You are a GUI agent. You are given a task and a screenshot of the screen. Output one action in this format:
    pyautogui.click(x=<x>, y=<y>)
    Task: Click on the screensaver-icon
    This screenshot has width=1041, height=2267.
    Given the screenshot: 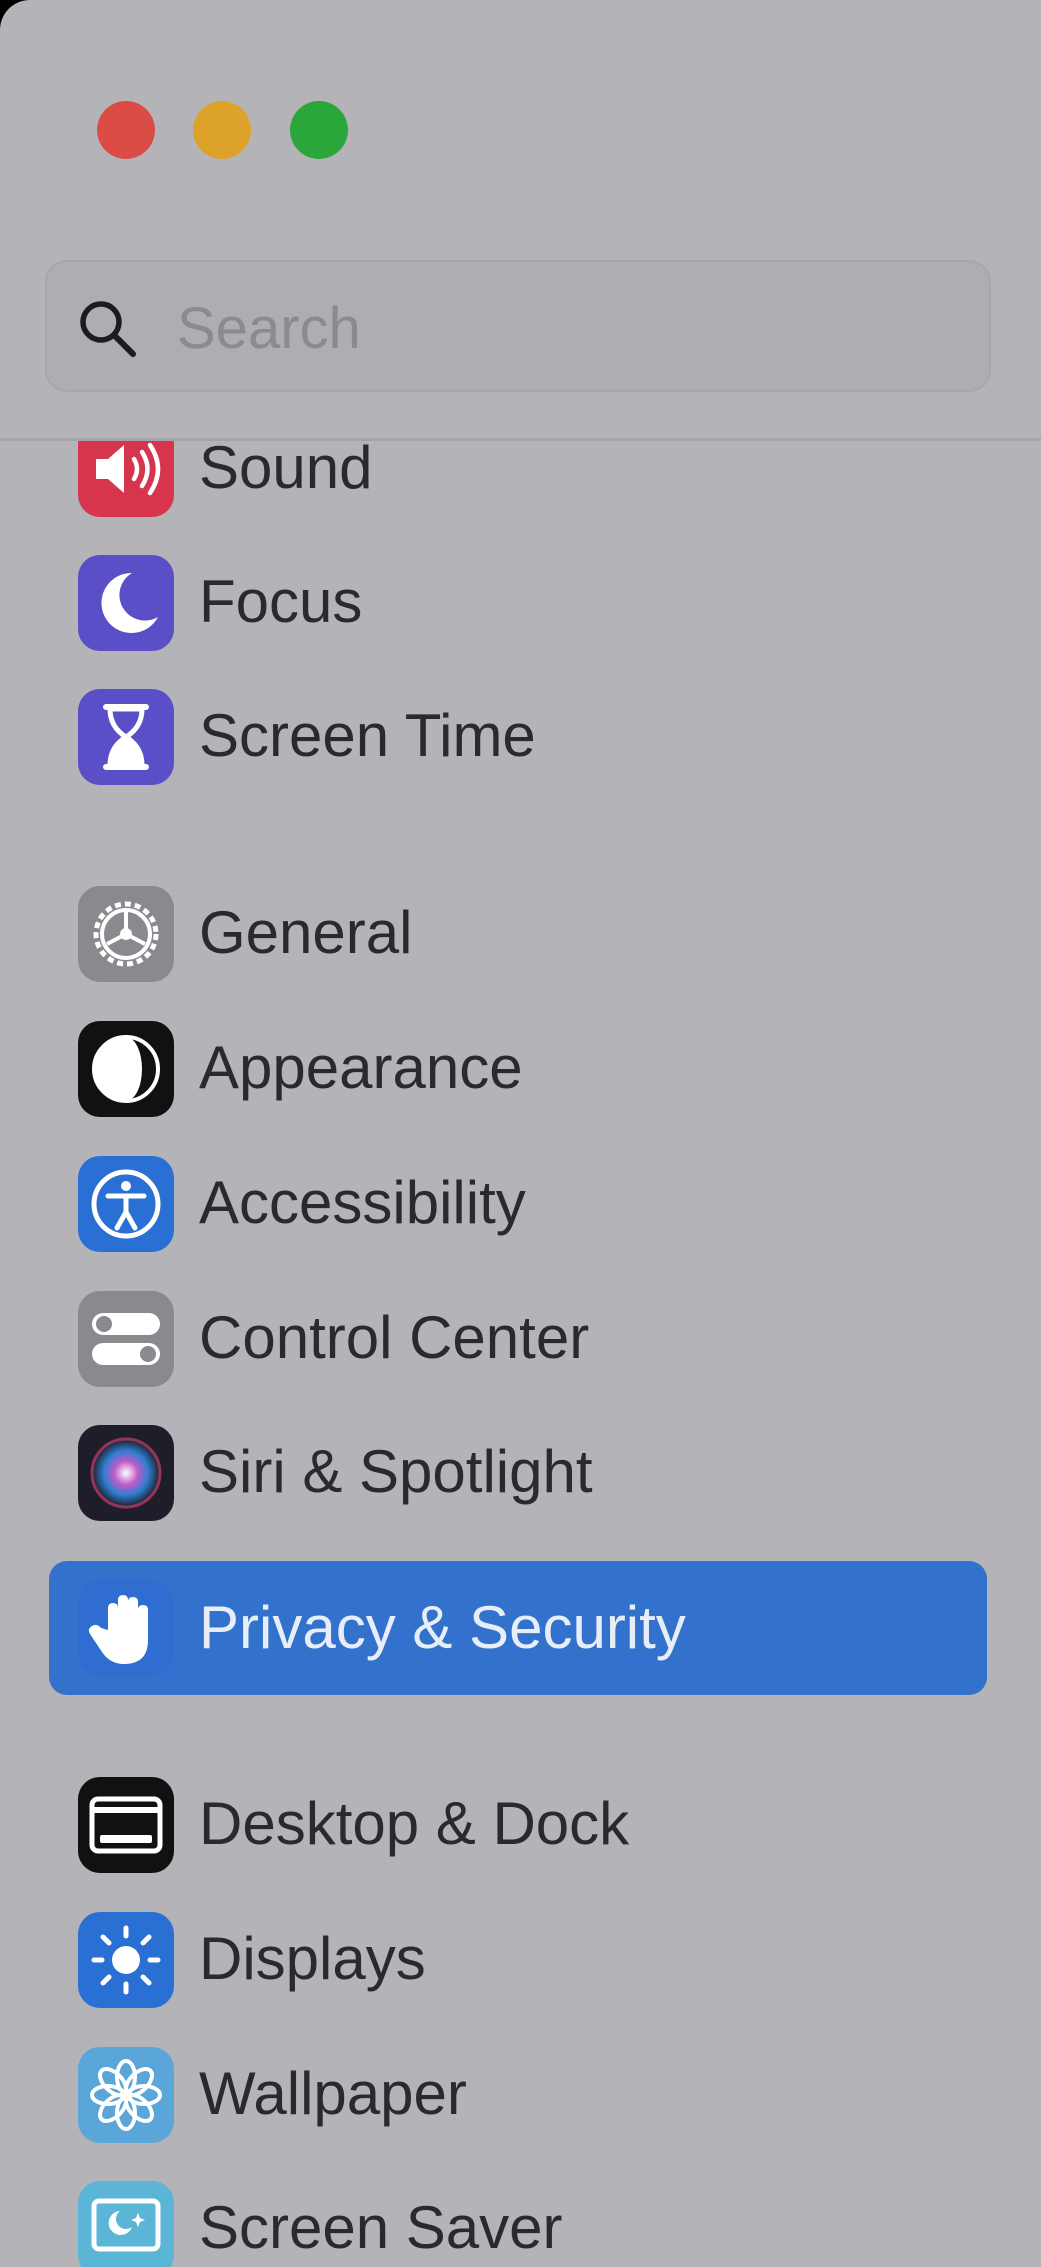 What is the action you would take?
    pyautogui.click(x=126, y=2224)
    